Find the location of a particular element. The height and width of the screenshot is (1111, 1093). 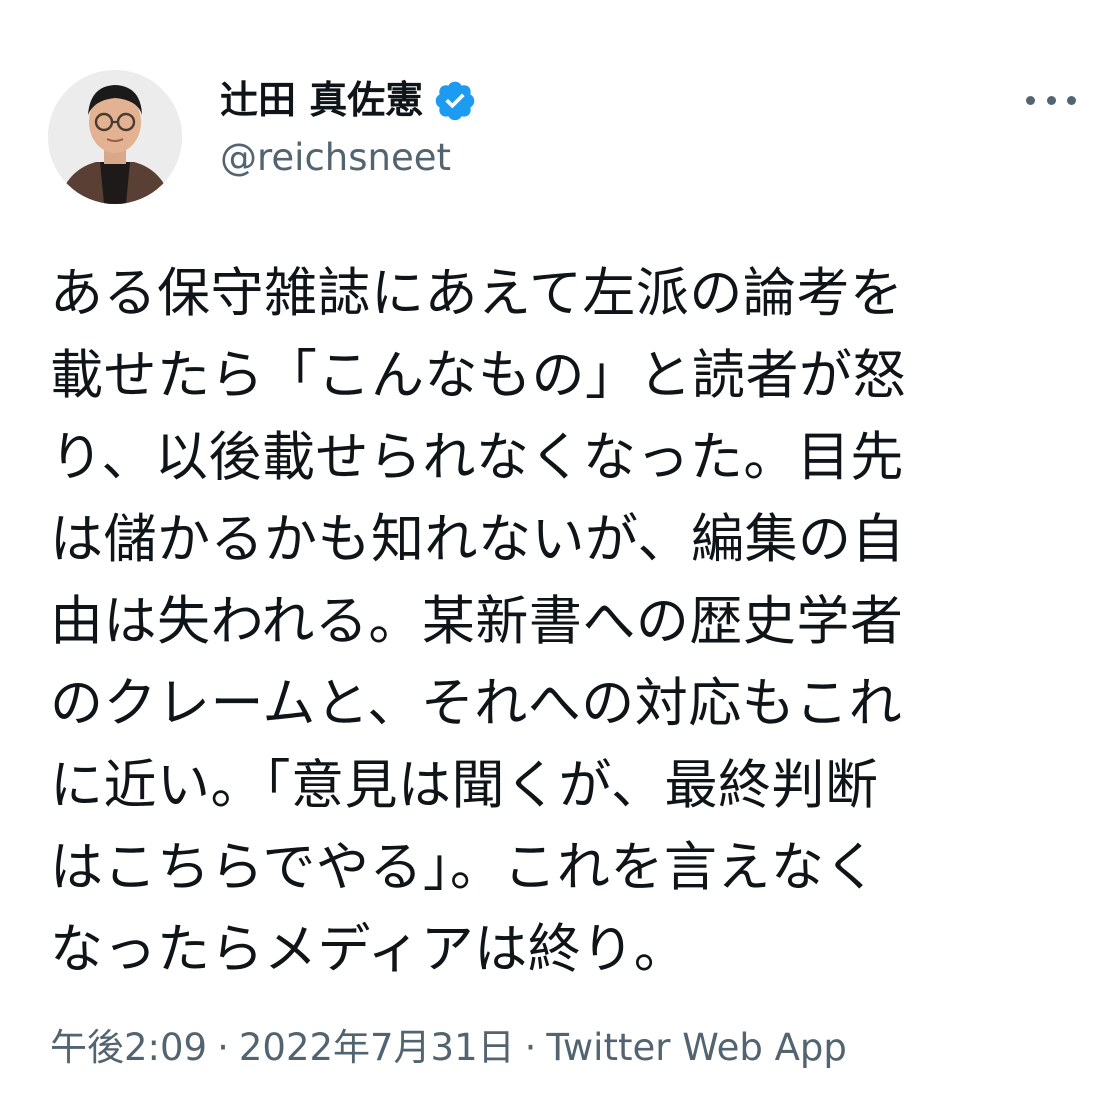

tweet-text-line: ある保守雑誌にあえて左派の論考を is located at coordinates (477, 293).